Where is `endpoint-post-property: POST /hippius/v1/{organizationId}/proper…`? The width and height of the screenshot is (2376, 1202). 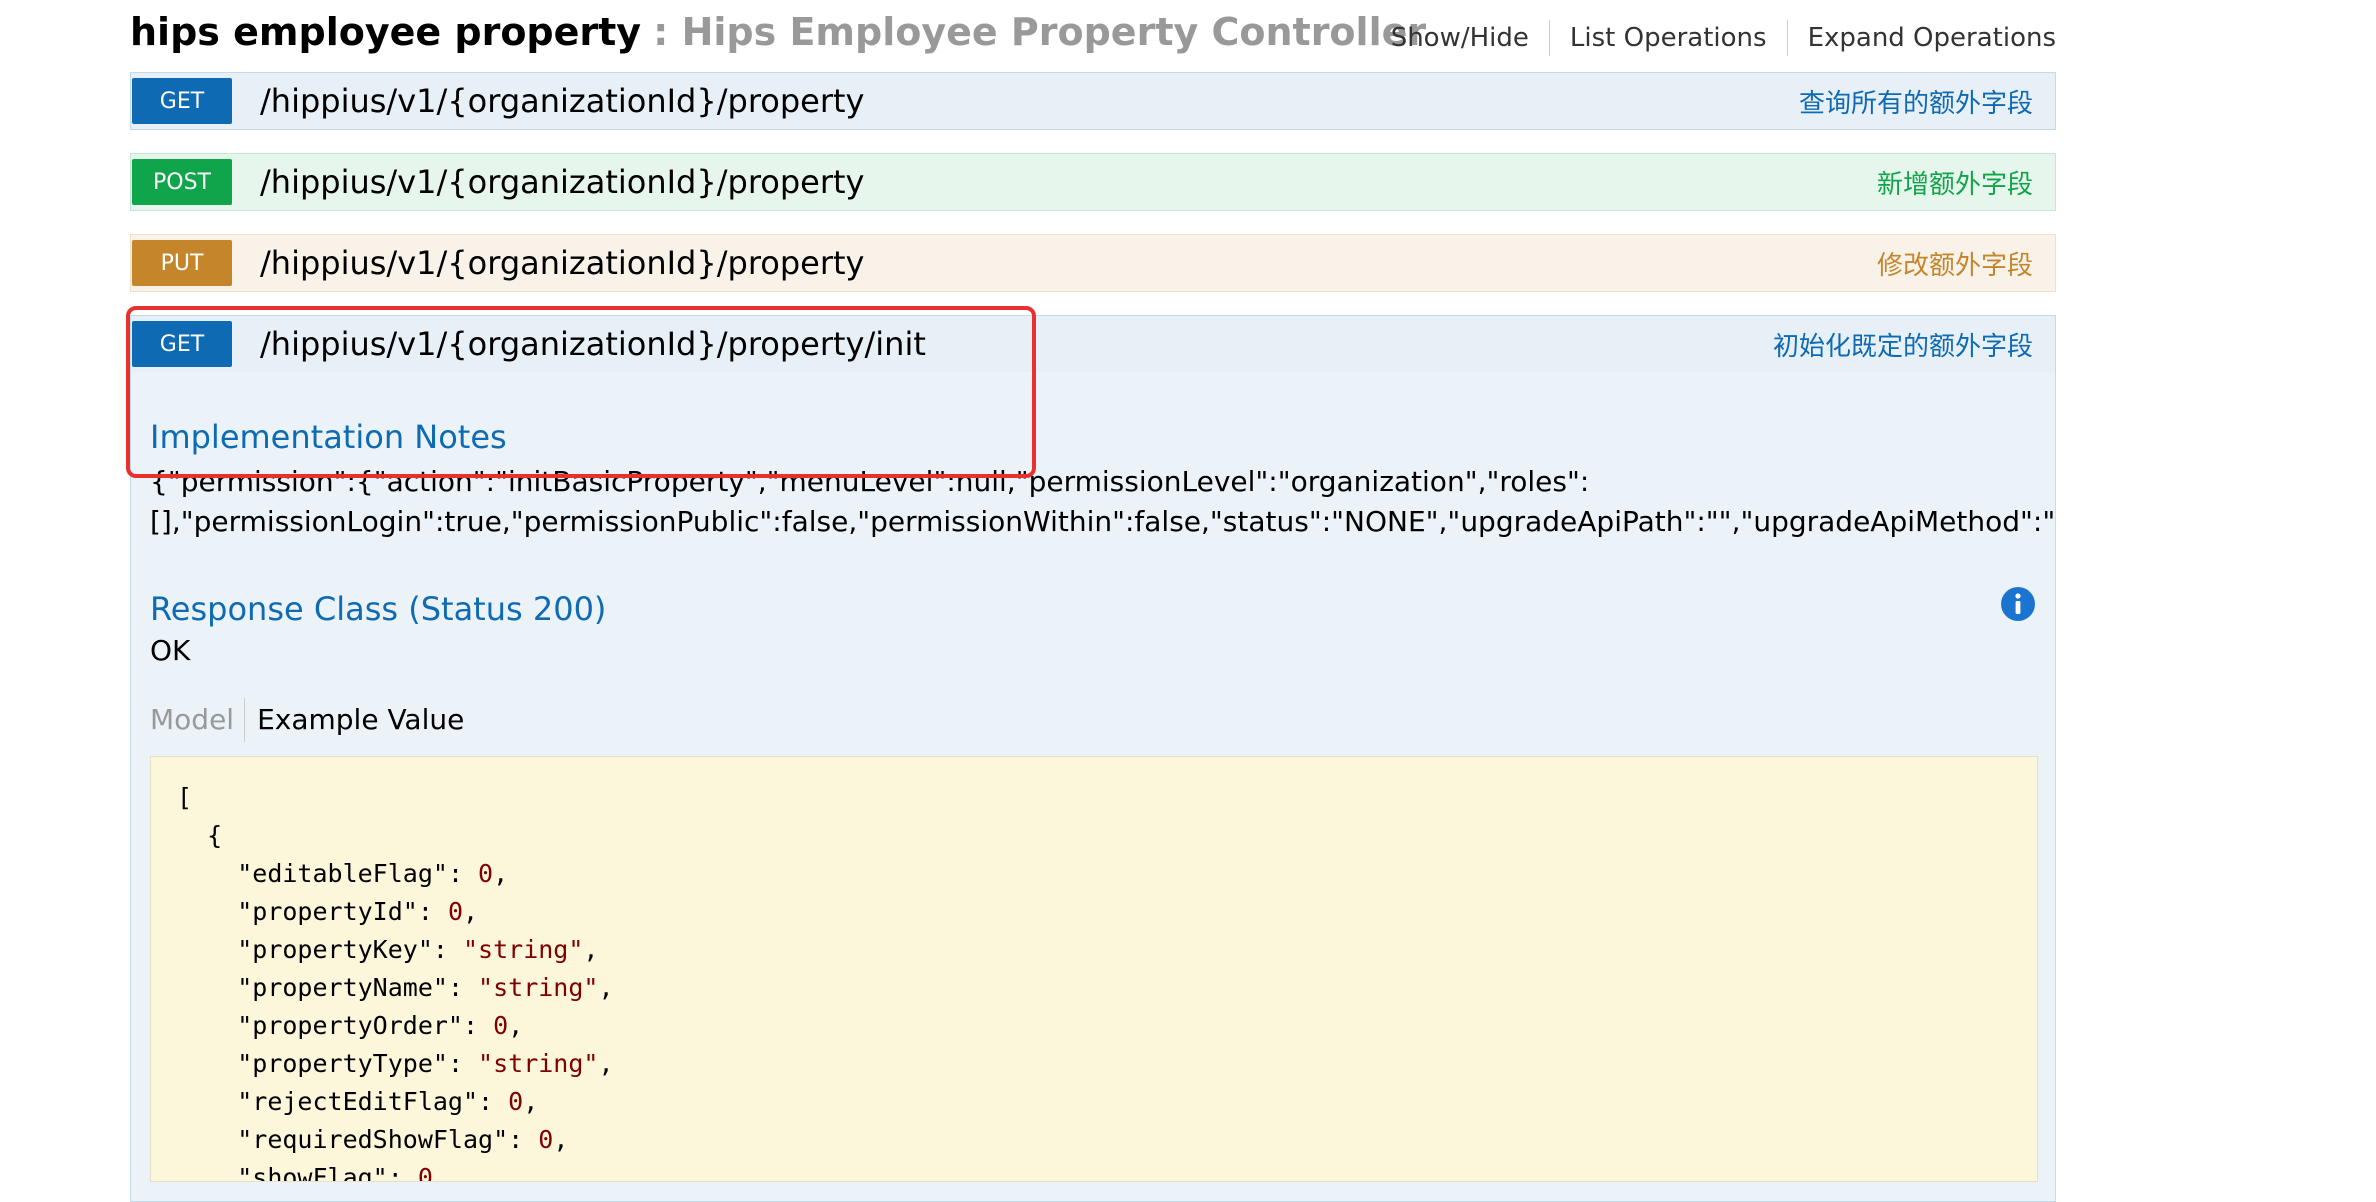
endpoint-post-property: POST /hippius/v1/{organizationId}/proper… is located at coordinates (1093, 182).